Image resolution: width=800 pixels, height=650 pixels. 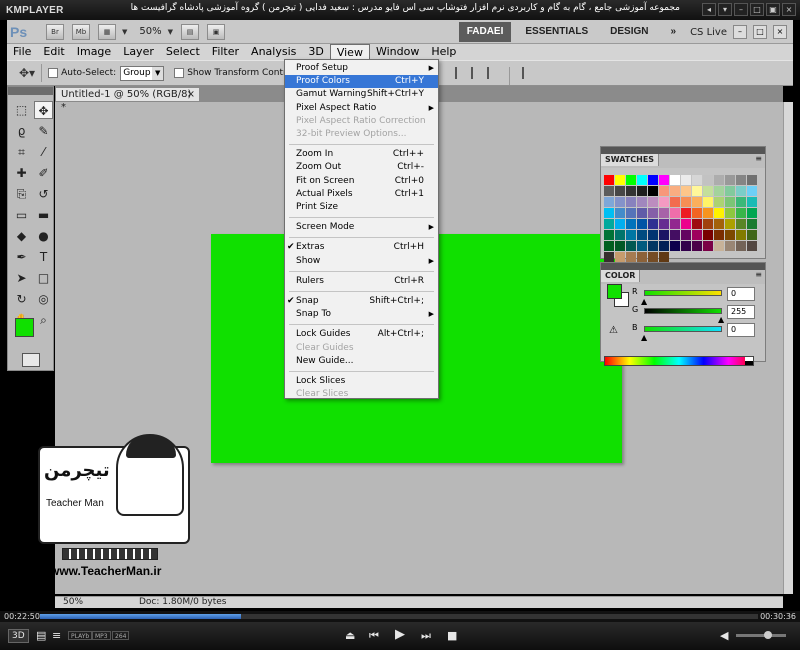 What do you see at coordinates (21, 257) in the screenshot?
I see `pen-icon: ✒` at bounding box center [21, 257].